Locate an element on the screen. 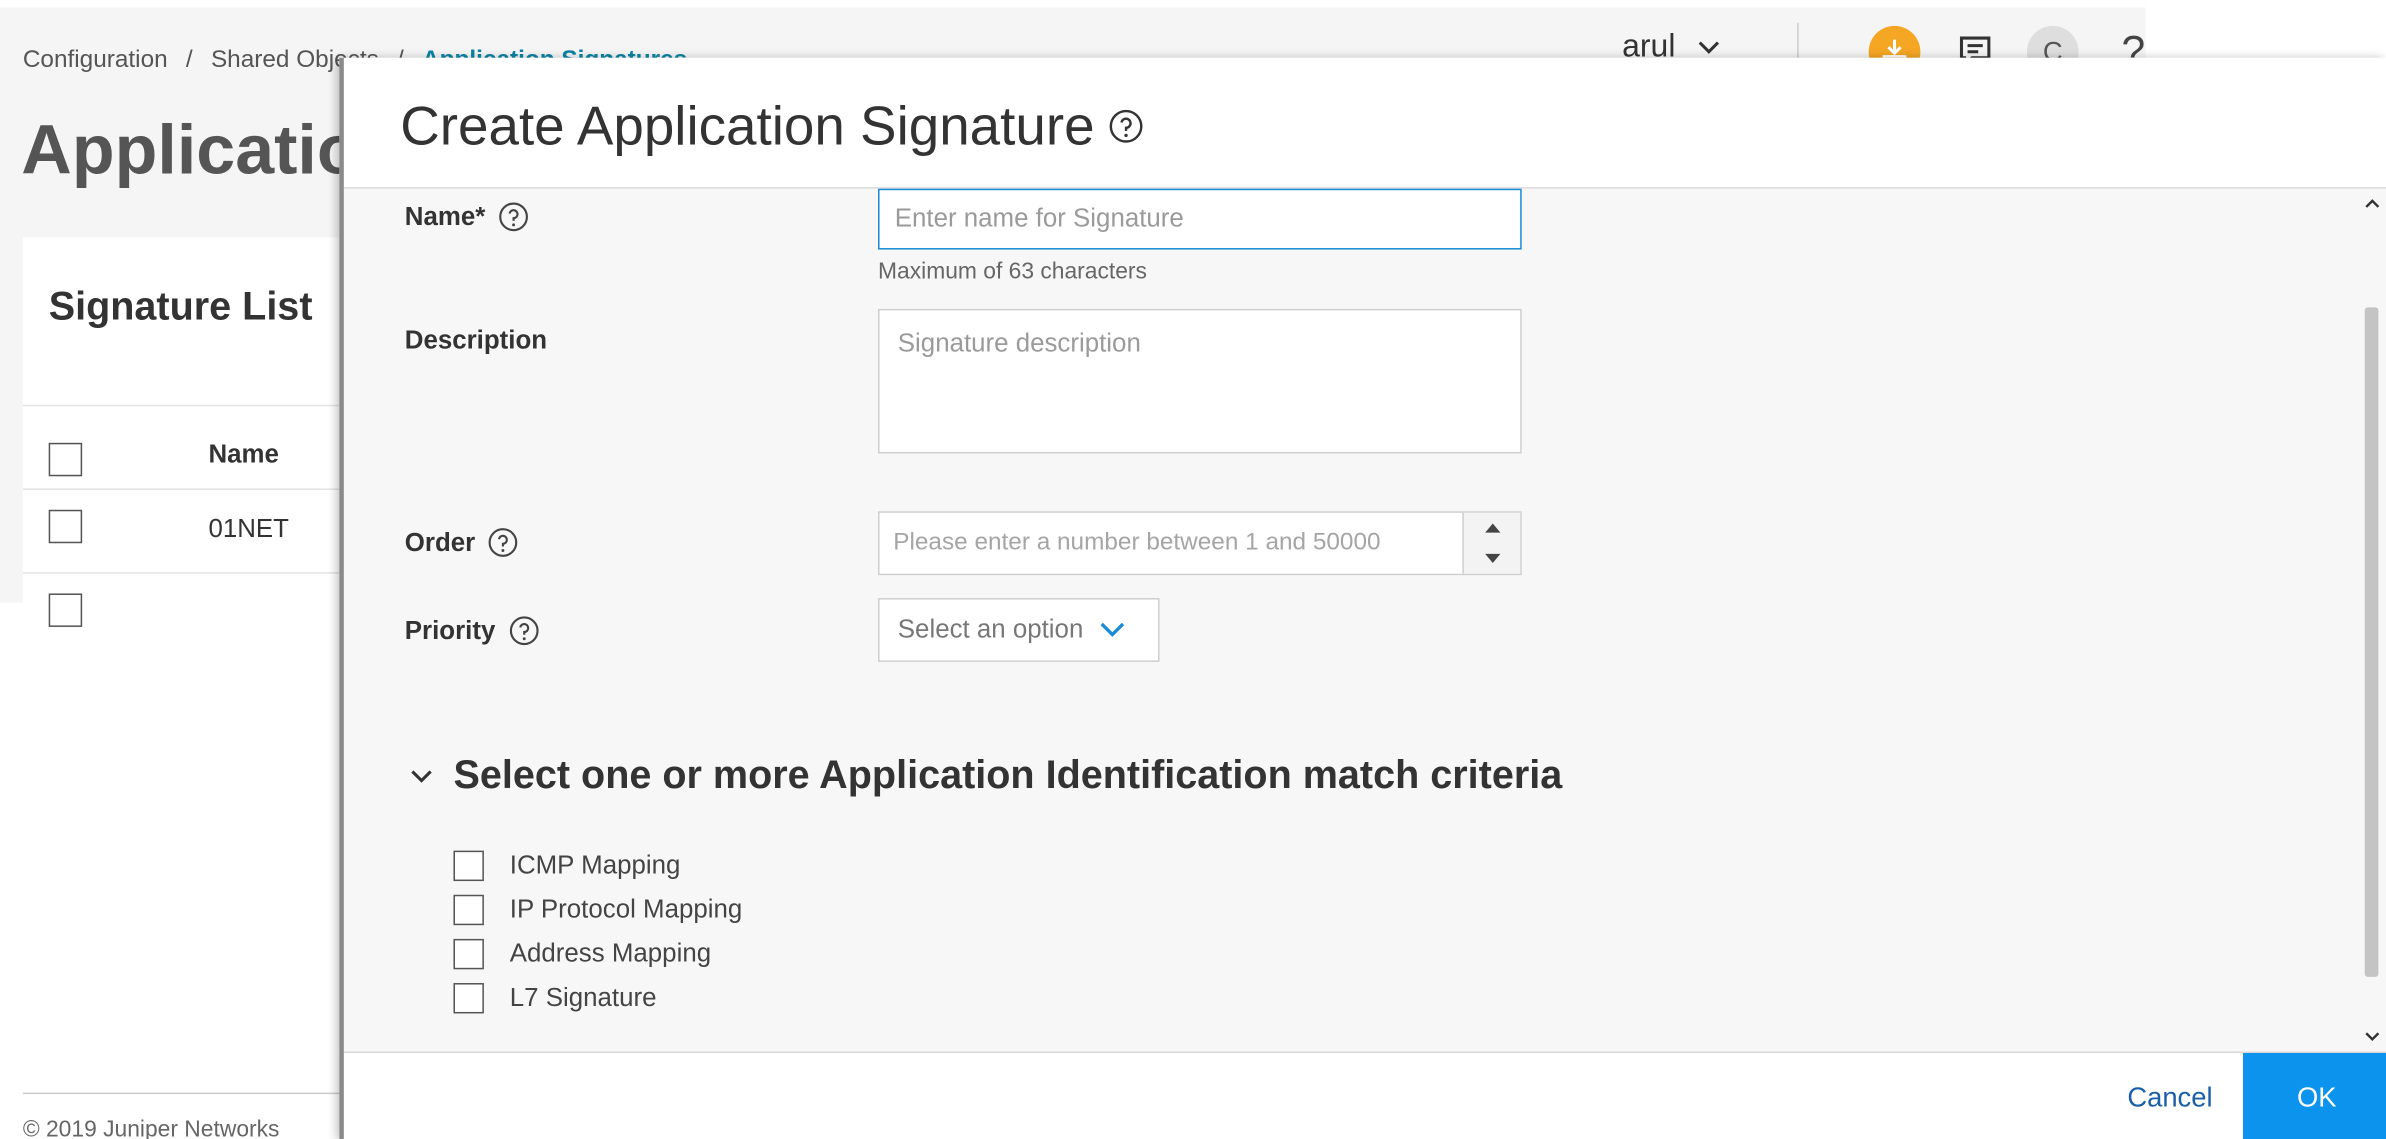 The height and width of the screenshot is (1139, 2386). order-label-row: Order is located at coordinates (462, 543).